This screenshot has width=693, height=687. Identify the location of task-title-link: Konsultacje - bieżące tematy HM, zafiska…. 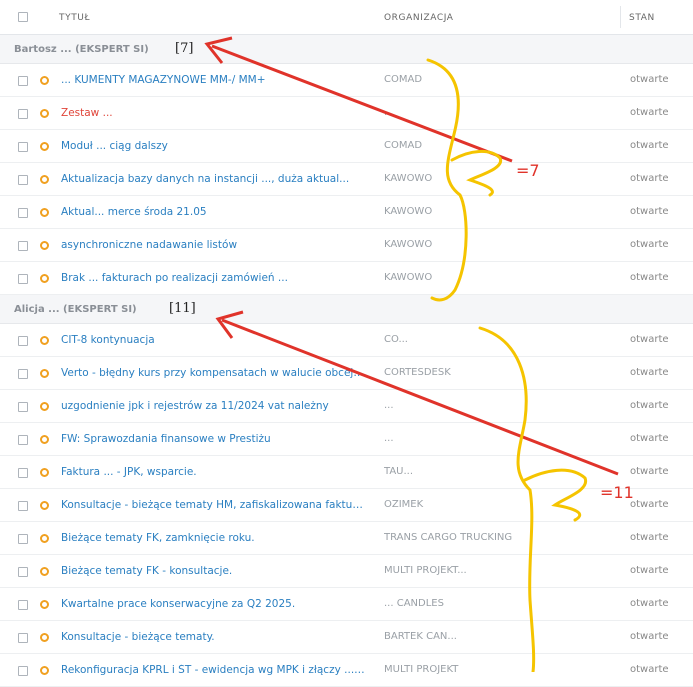
(213, 505).